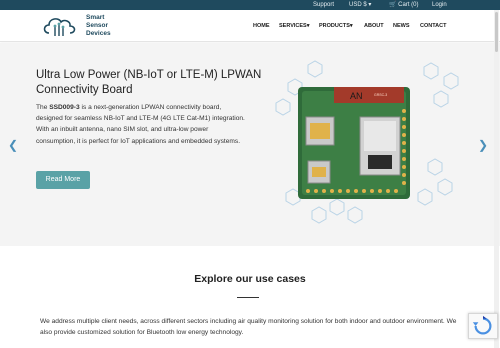 This screenshot has height=348, width=500. Describe the element at coordinates (13, 145) in the screenshot. I see `chevron-left-icon: ❮` at that location.